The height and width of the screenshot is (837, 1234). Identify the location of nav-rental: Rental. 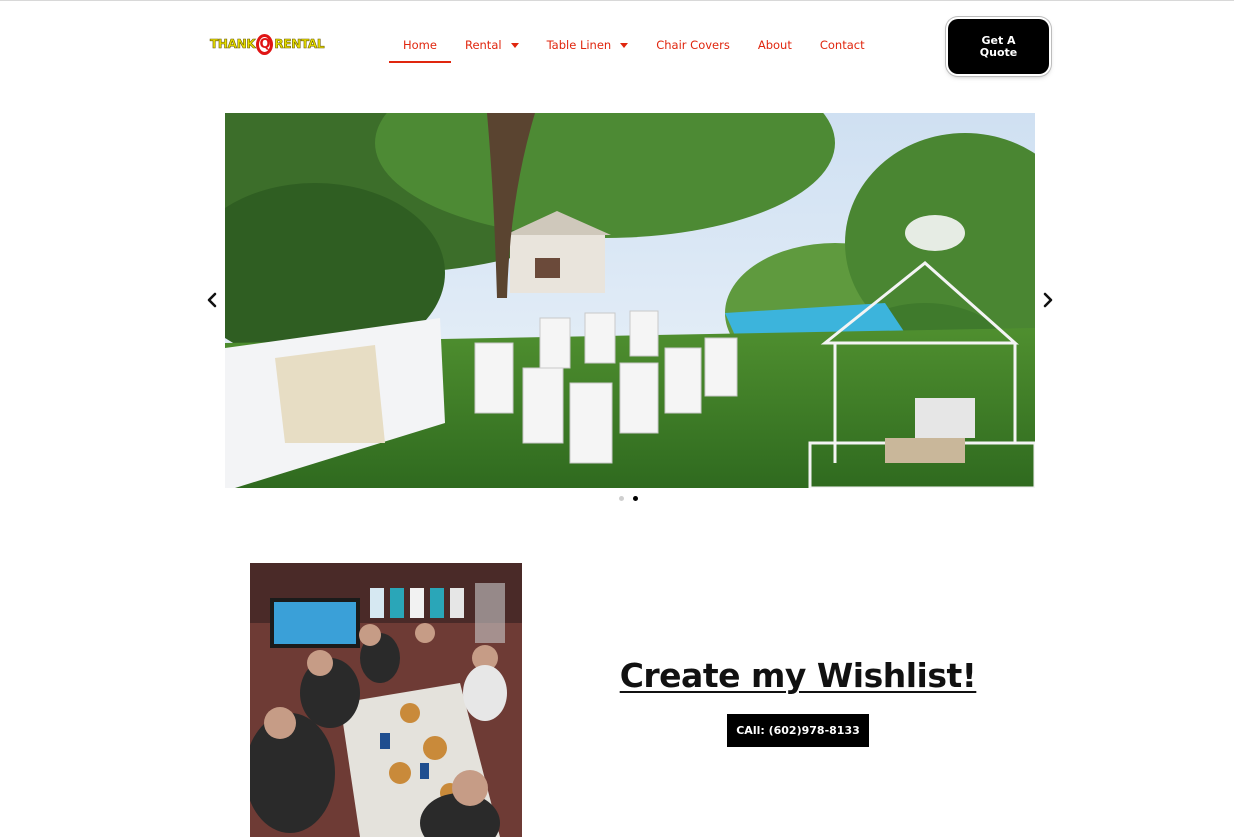
(492, 45).